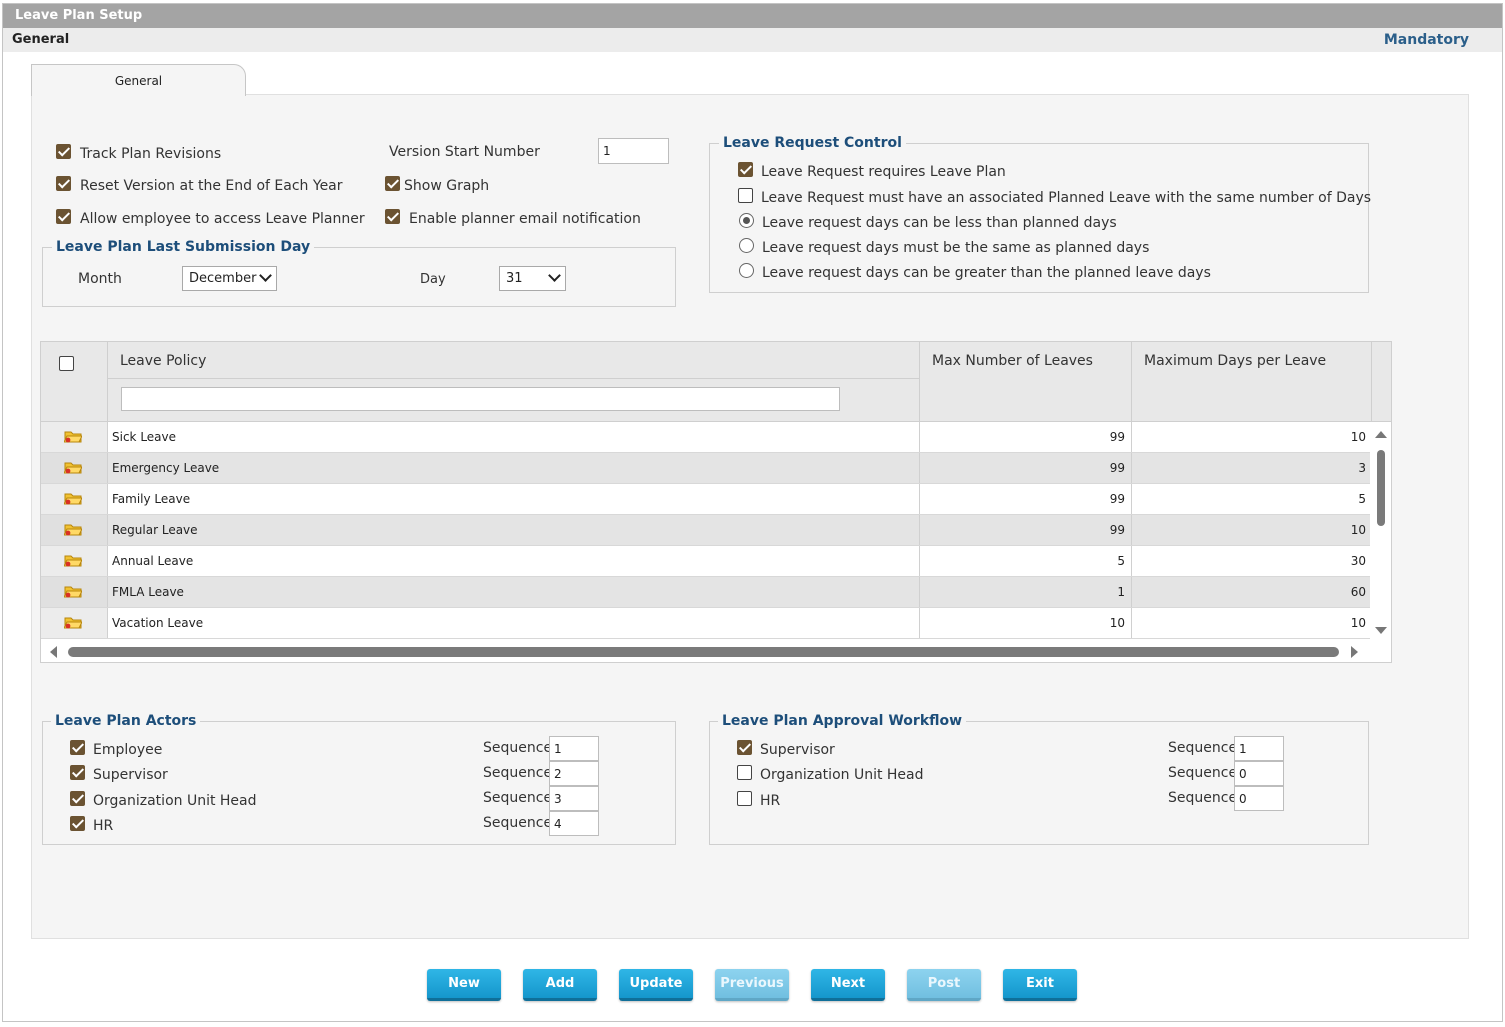 The image size is (1505, 1027). What do you see at coordinates (1381, 488) in the screenshot?
I see `vertical-scroll-thumb` at bounding box center [1381, 488].